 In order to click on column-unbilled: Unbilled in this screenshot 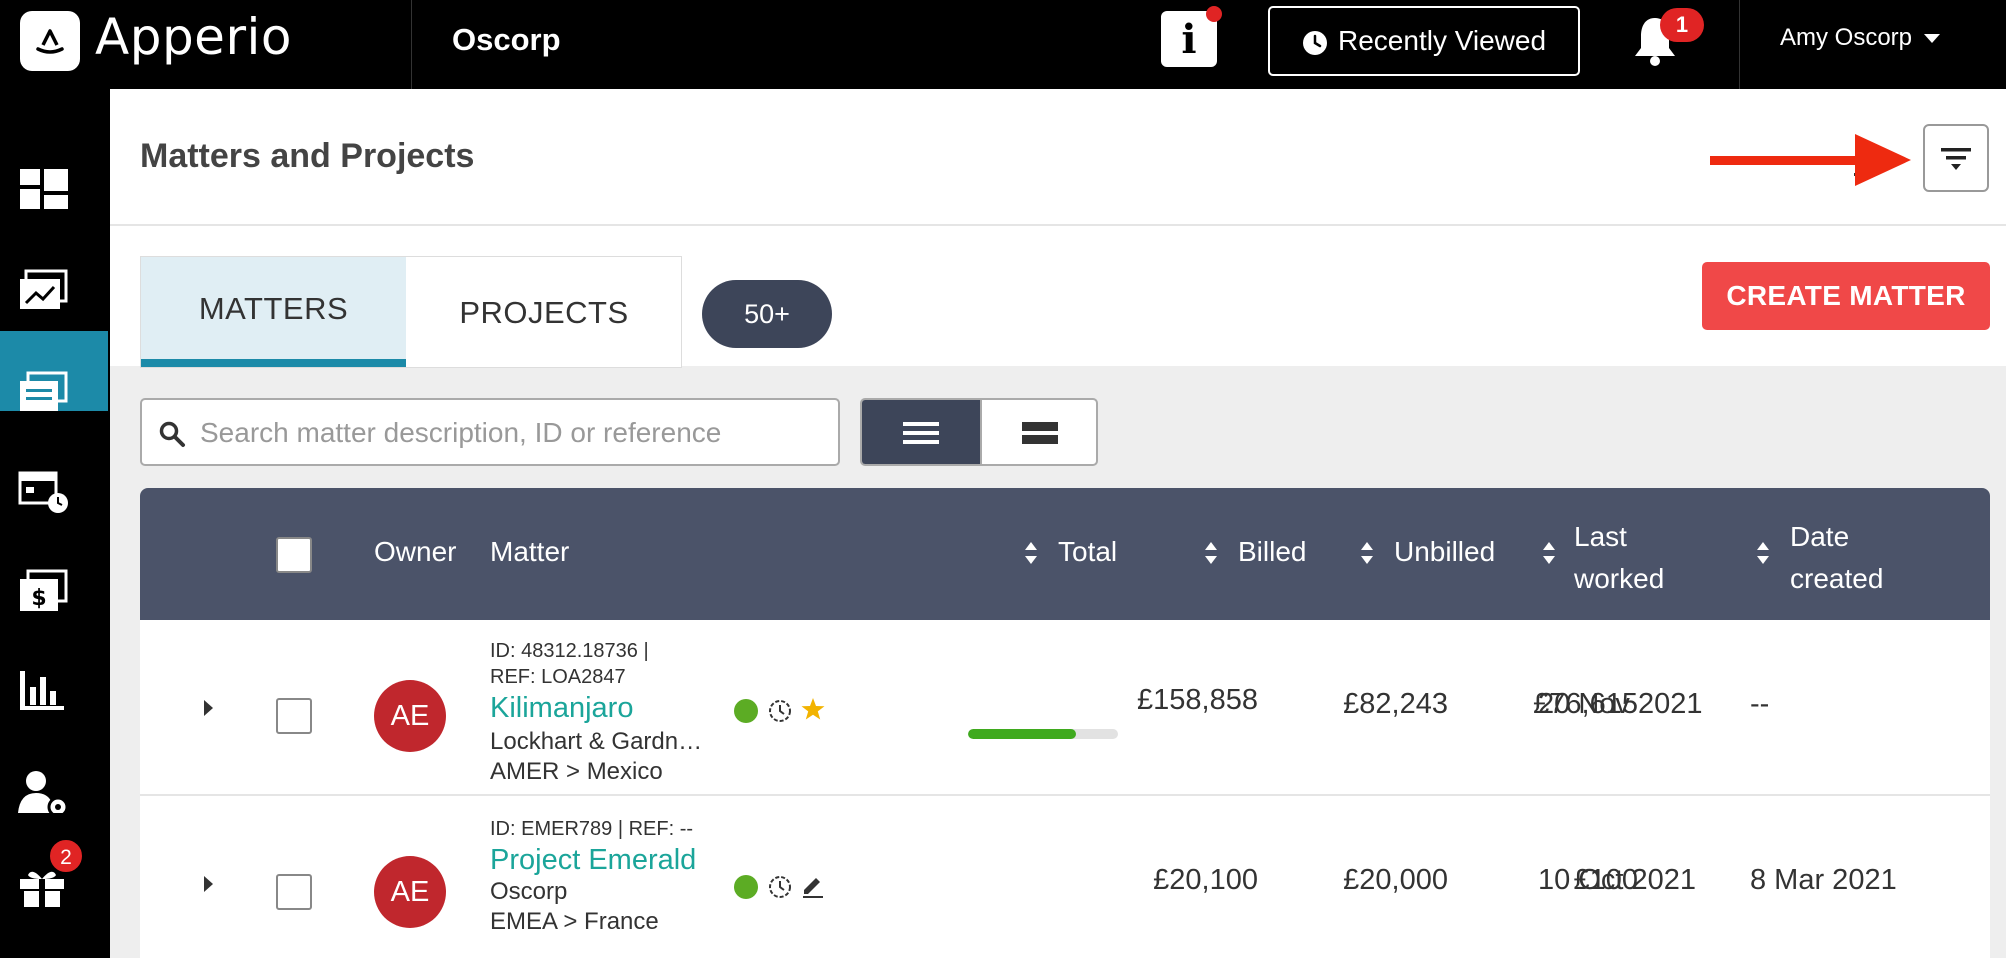, I will do `click(1444, 552)`.